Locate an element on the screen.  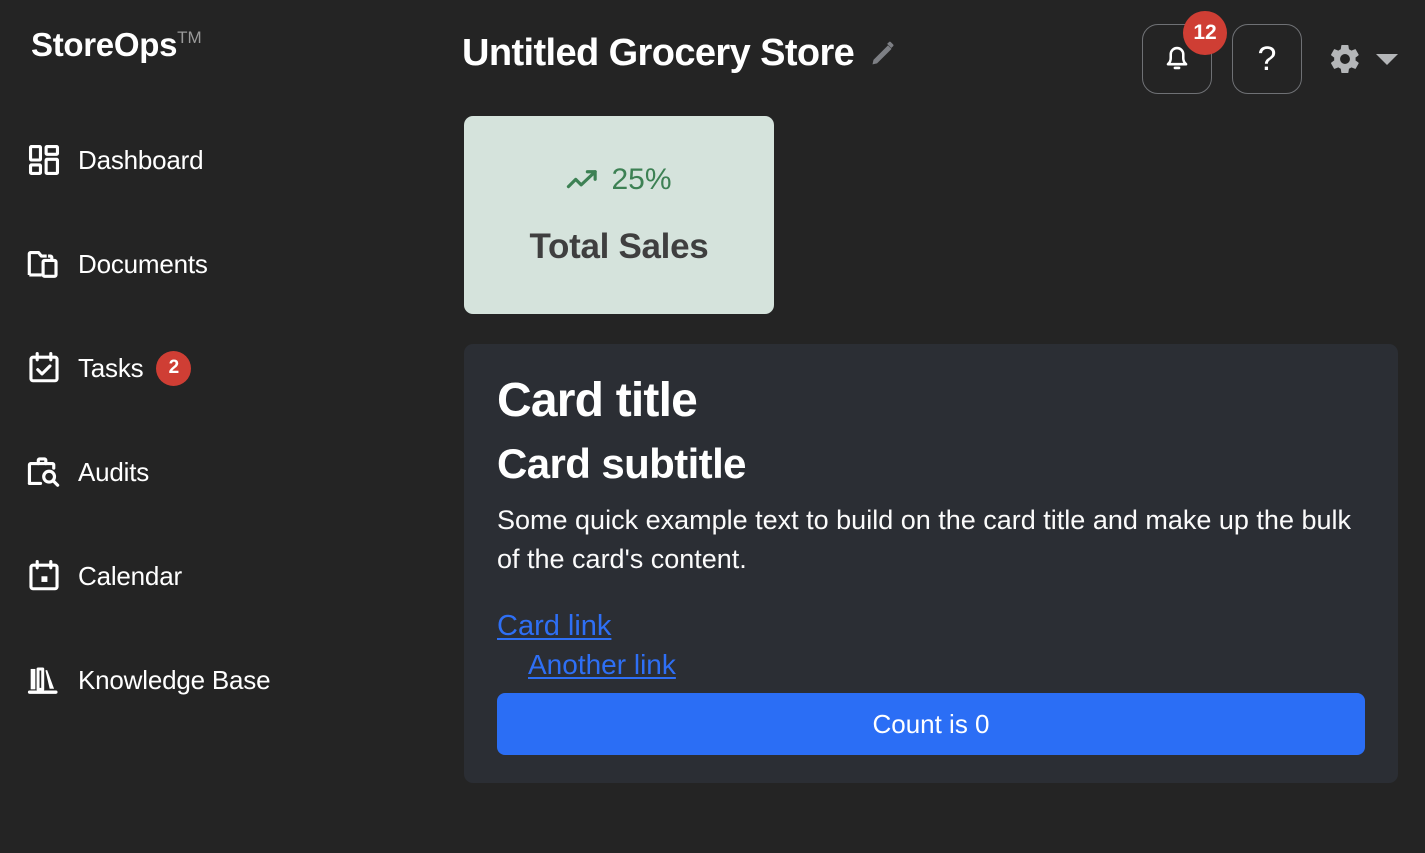
sidebar-item-label: Dashboard is located at coordinates (141, 159).